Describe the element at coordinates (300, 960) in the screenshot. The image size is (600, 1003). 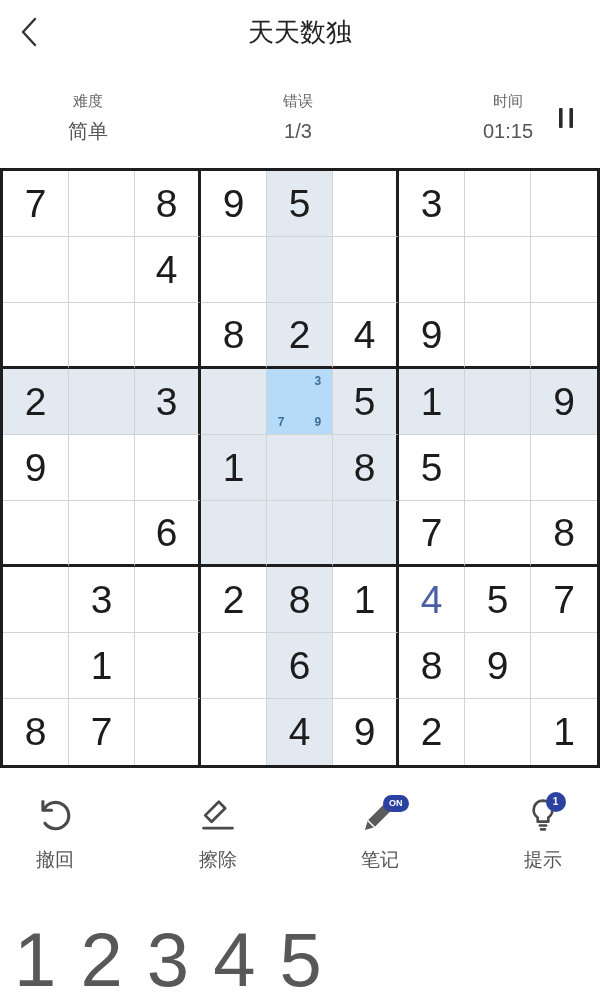
I see `number-key: 5` at that location.